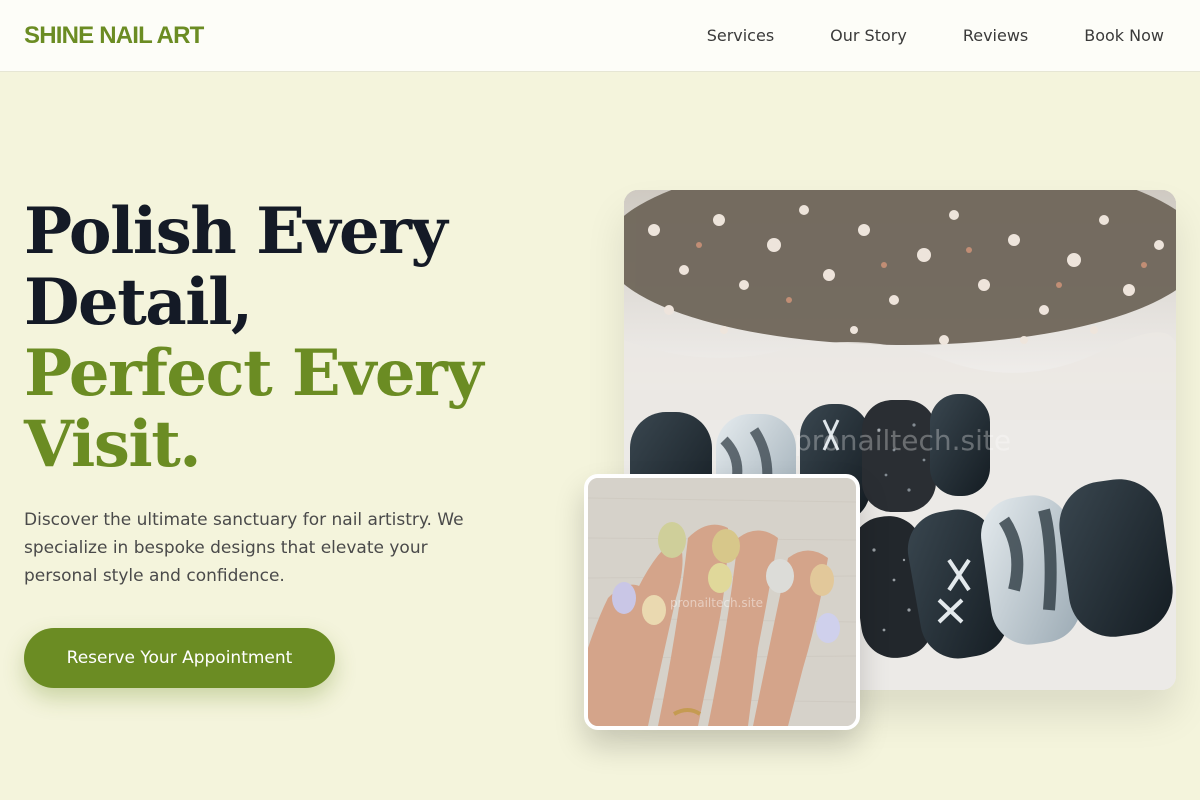 The image size is (1200, 800). I want to click on nav-link-services: Services, so click(740, 35).